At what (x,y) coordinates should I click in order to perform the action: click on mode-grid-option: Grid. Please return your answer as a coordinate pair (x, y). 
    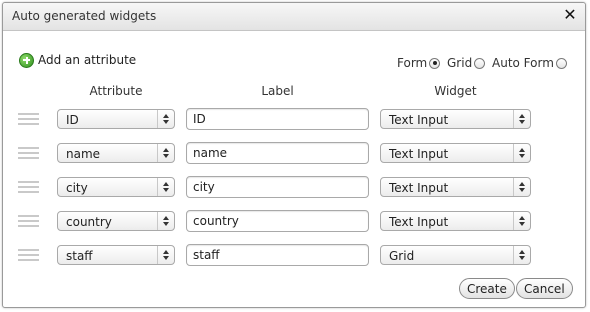
    Looking at the image, I should click on (466, 63).